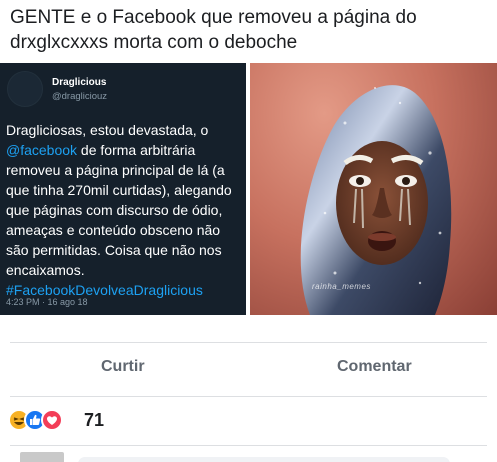  Describe the element at coordinates (107, 130) in the screenshot. I see `tweet-body-text: Dragliciosas, estou devastada, o` at that location.